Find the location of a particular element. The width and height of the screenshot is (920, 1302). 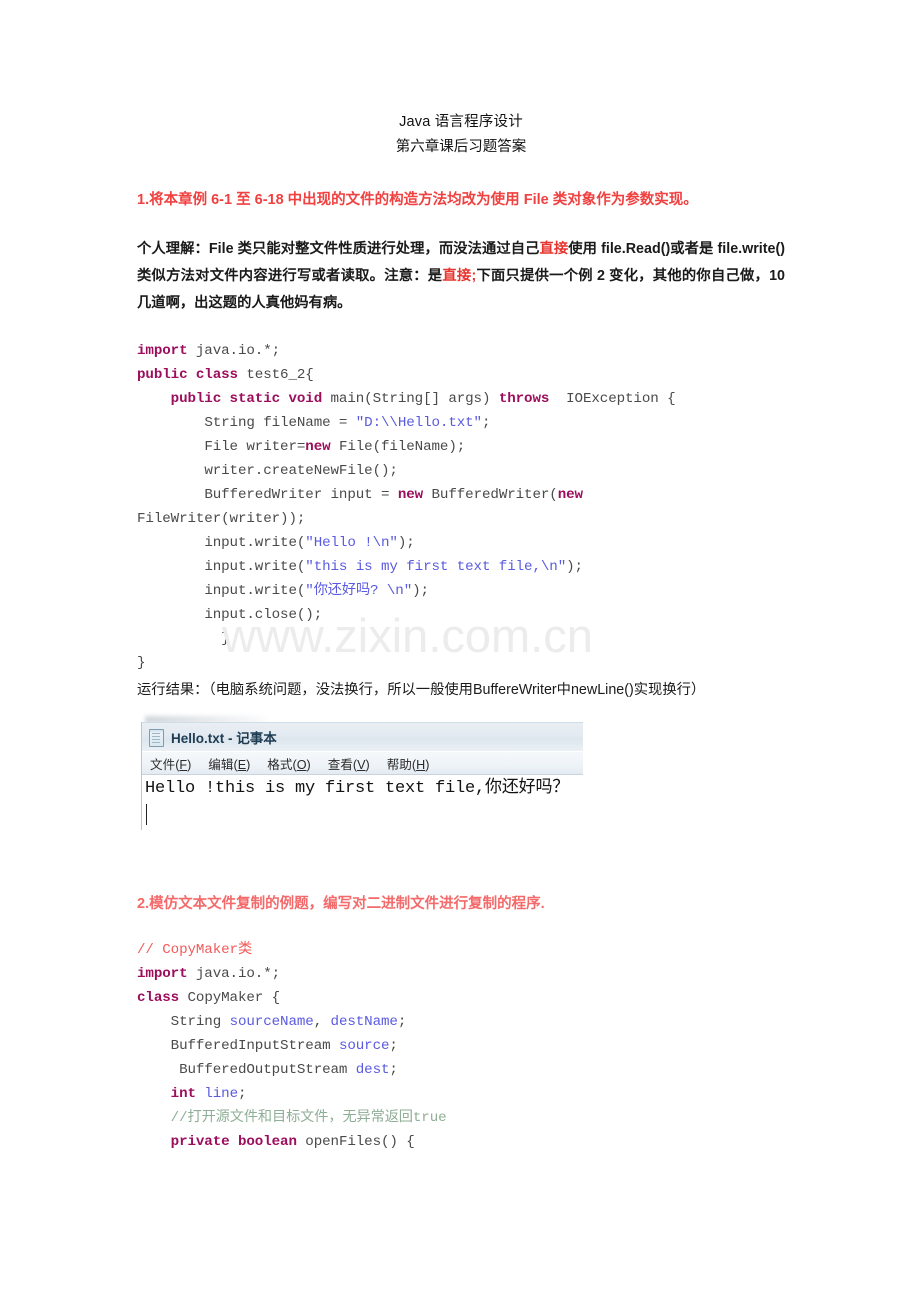

text-caret is located at coordinates (146, 814).